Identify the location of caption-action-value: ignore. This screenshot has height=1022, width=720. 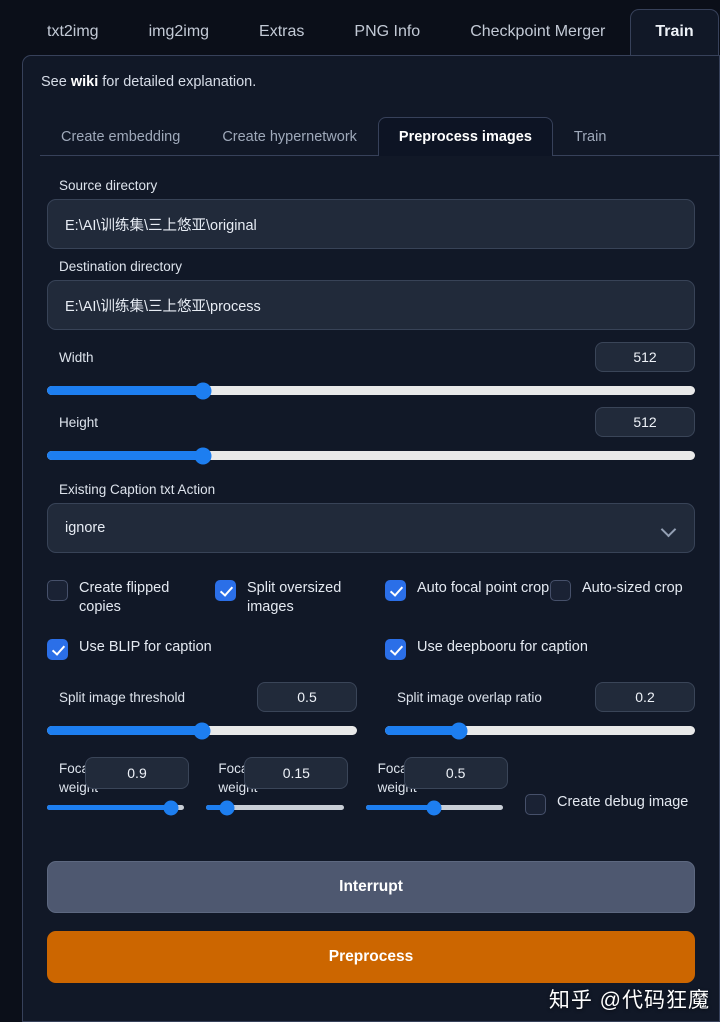
(85, 528).